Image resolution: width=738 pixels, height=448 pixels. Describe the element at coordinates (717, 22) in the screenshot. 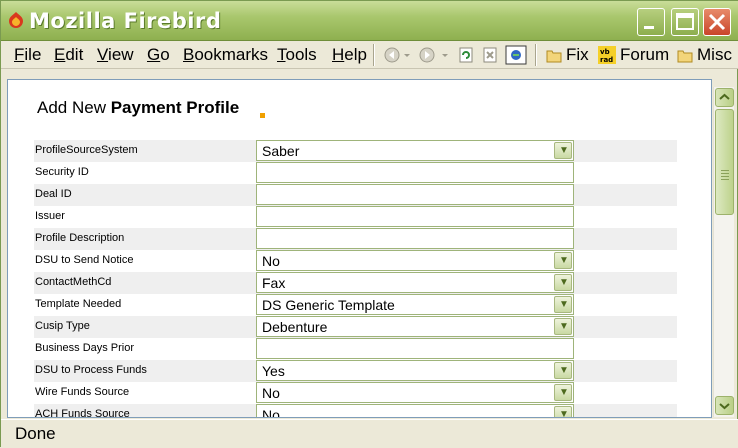

I see `close-button` at that location.